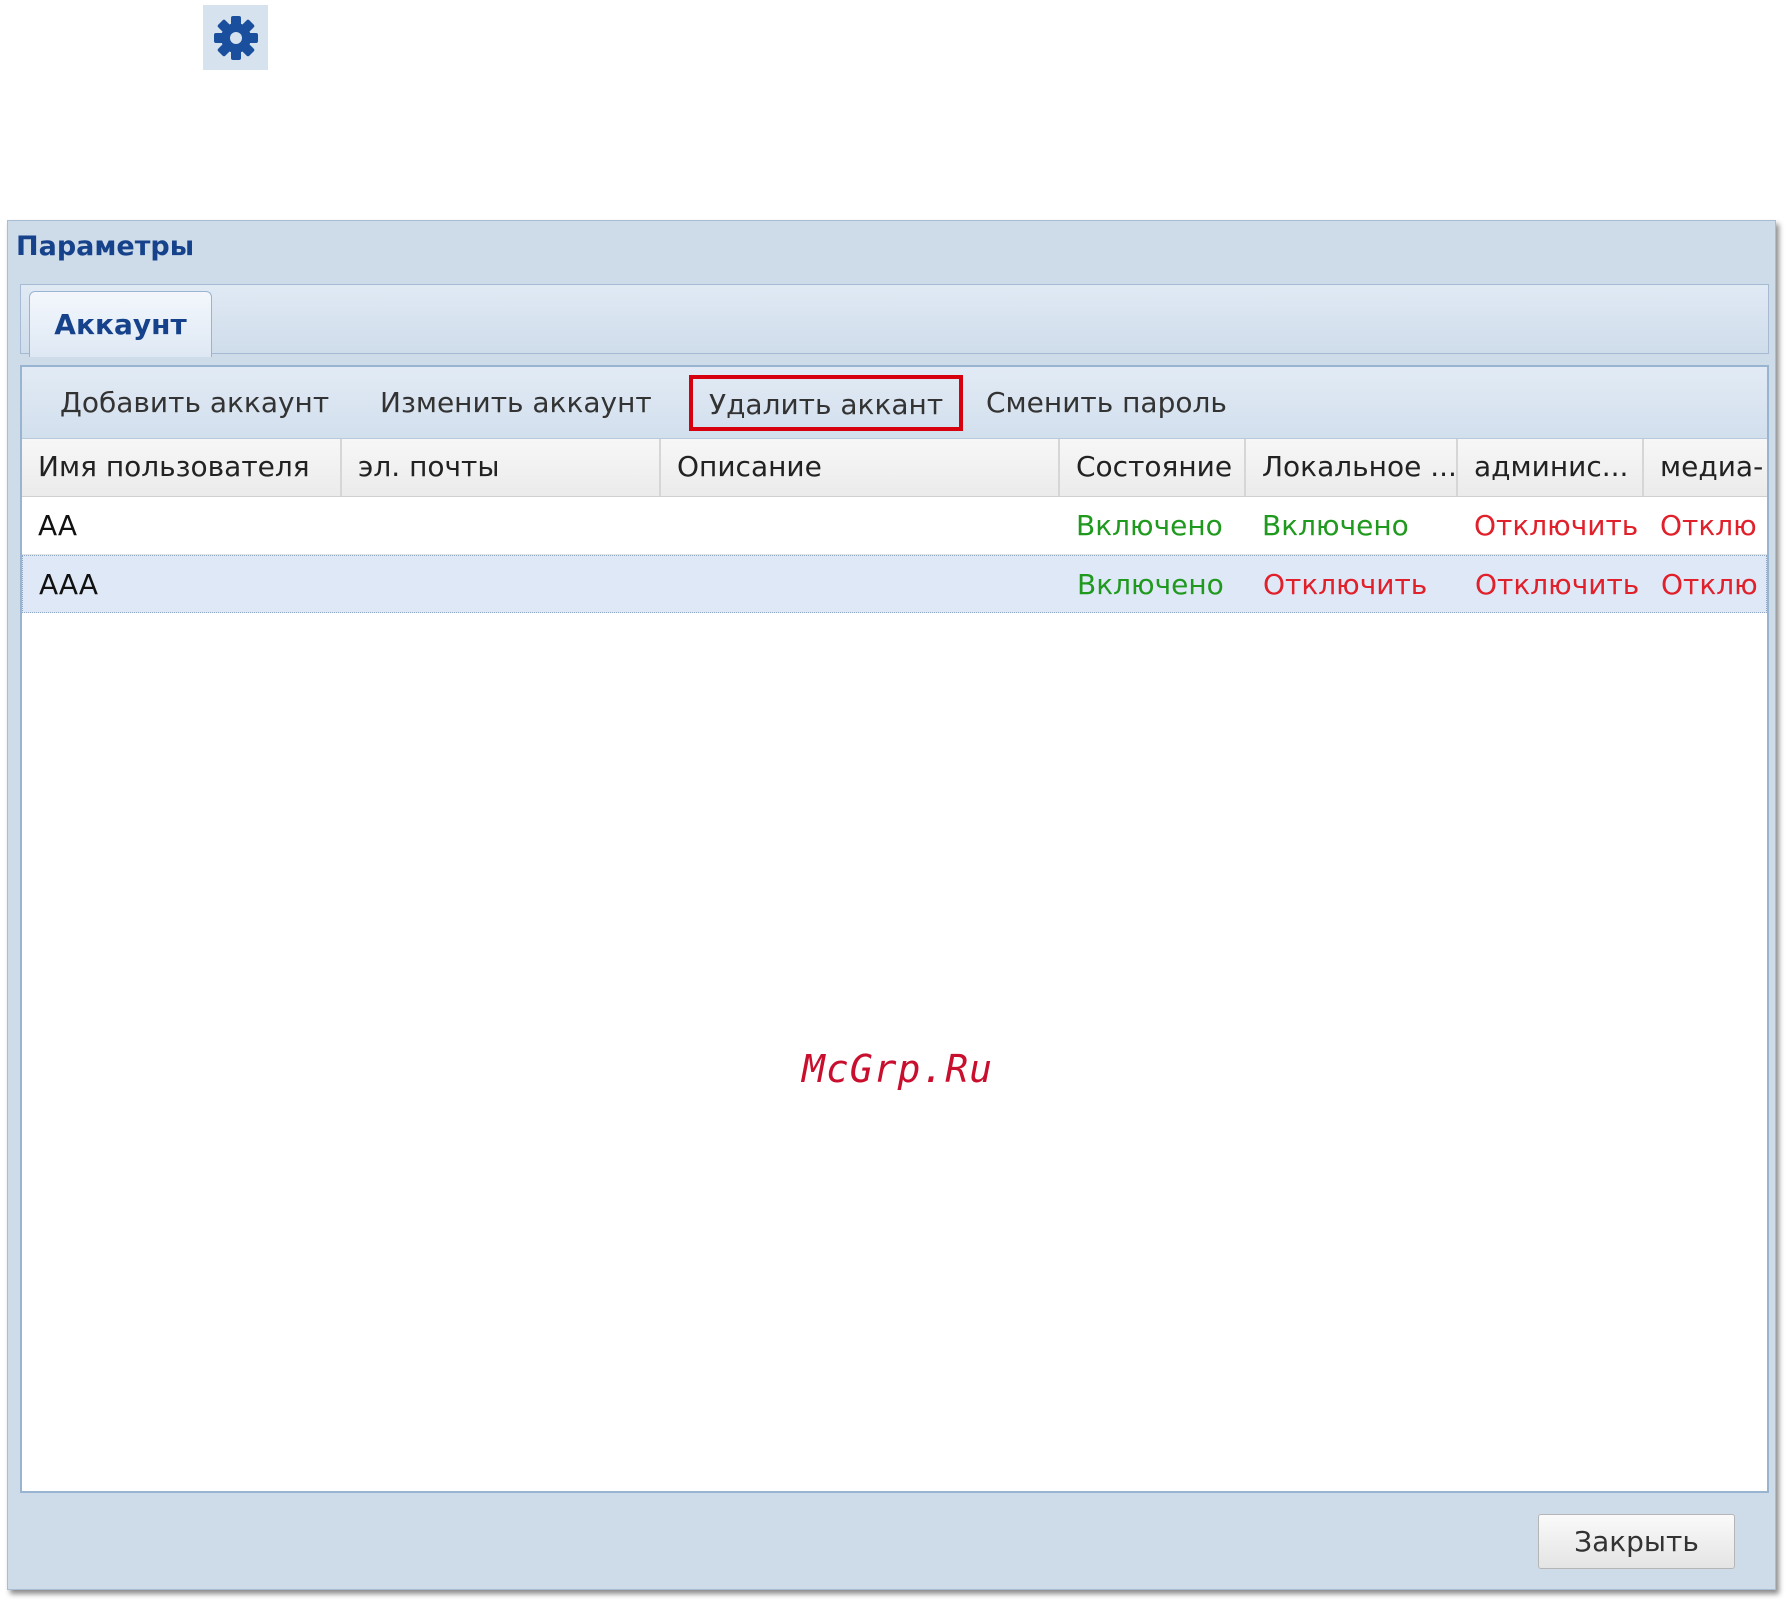  Describe the element at coordinates (69, 584) in the screenshot. I see `cell-username: AAA` at that location.